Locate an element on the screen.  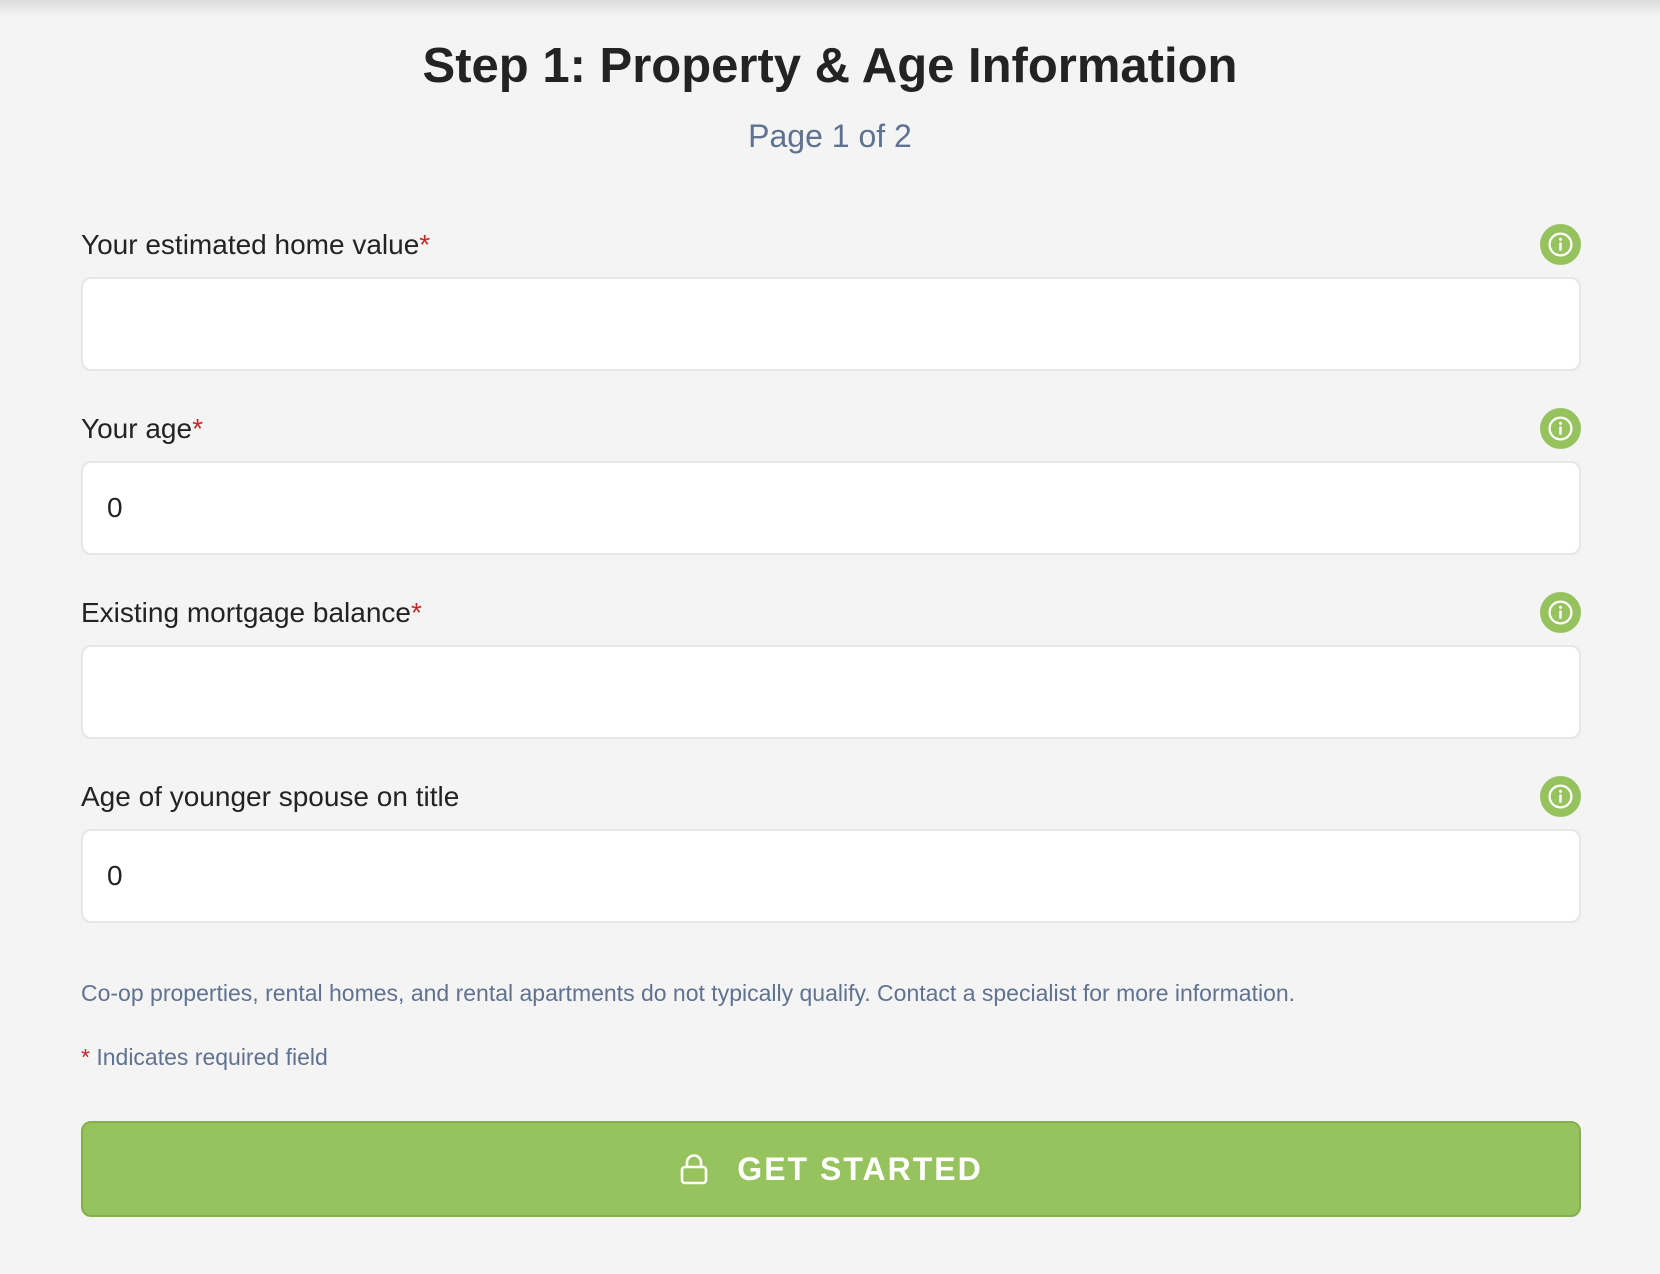
get-started-button: GET STARTED is located at coordinates (831, 1169).